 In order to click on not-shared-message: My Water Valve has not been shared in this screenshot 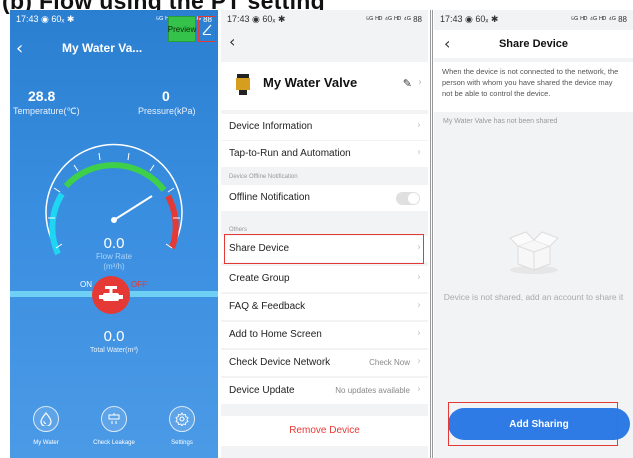, I will do `click(500, 121)`.